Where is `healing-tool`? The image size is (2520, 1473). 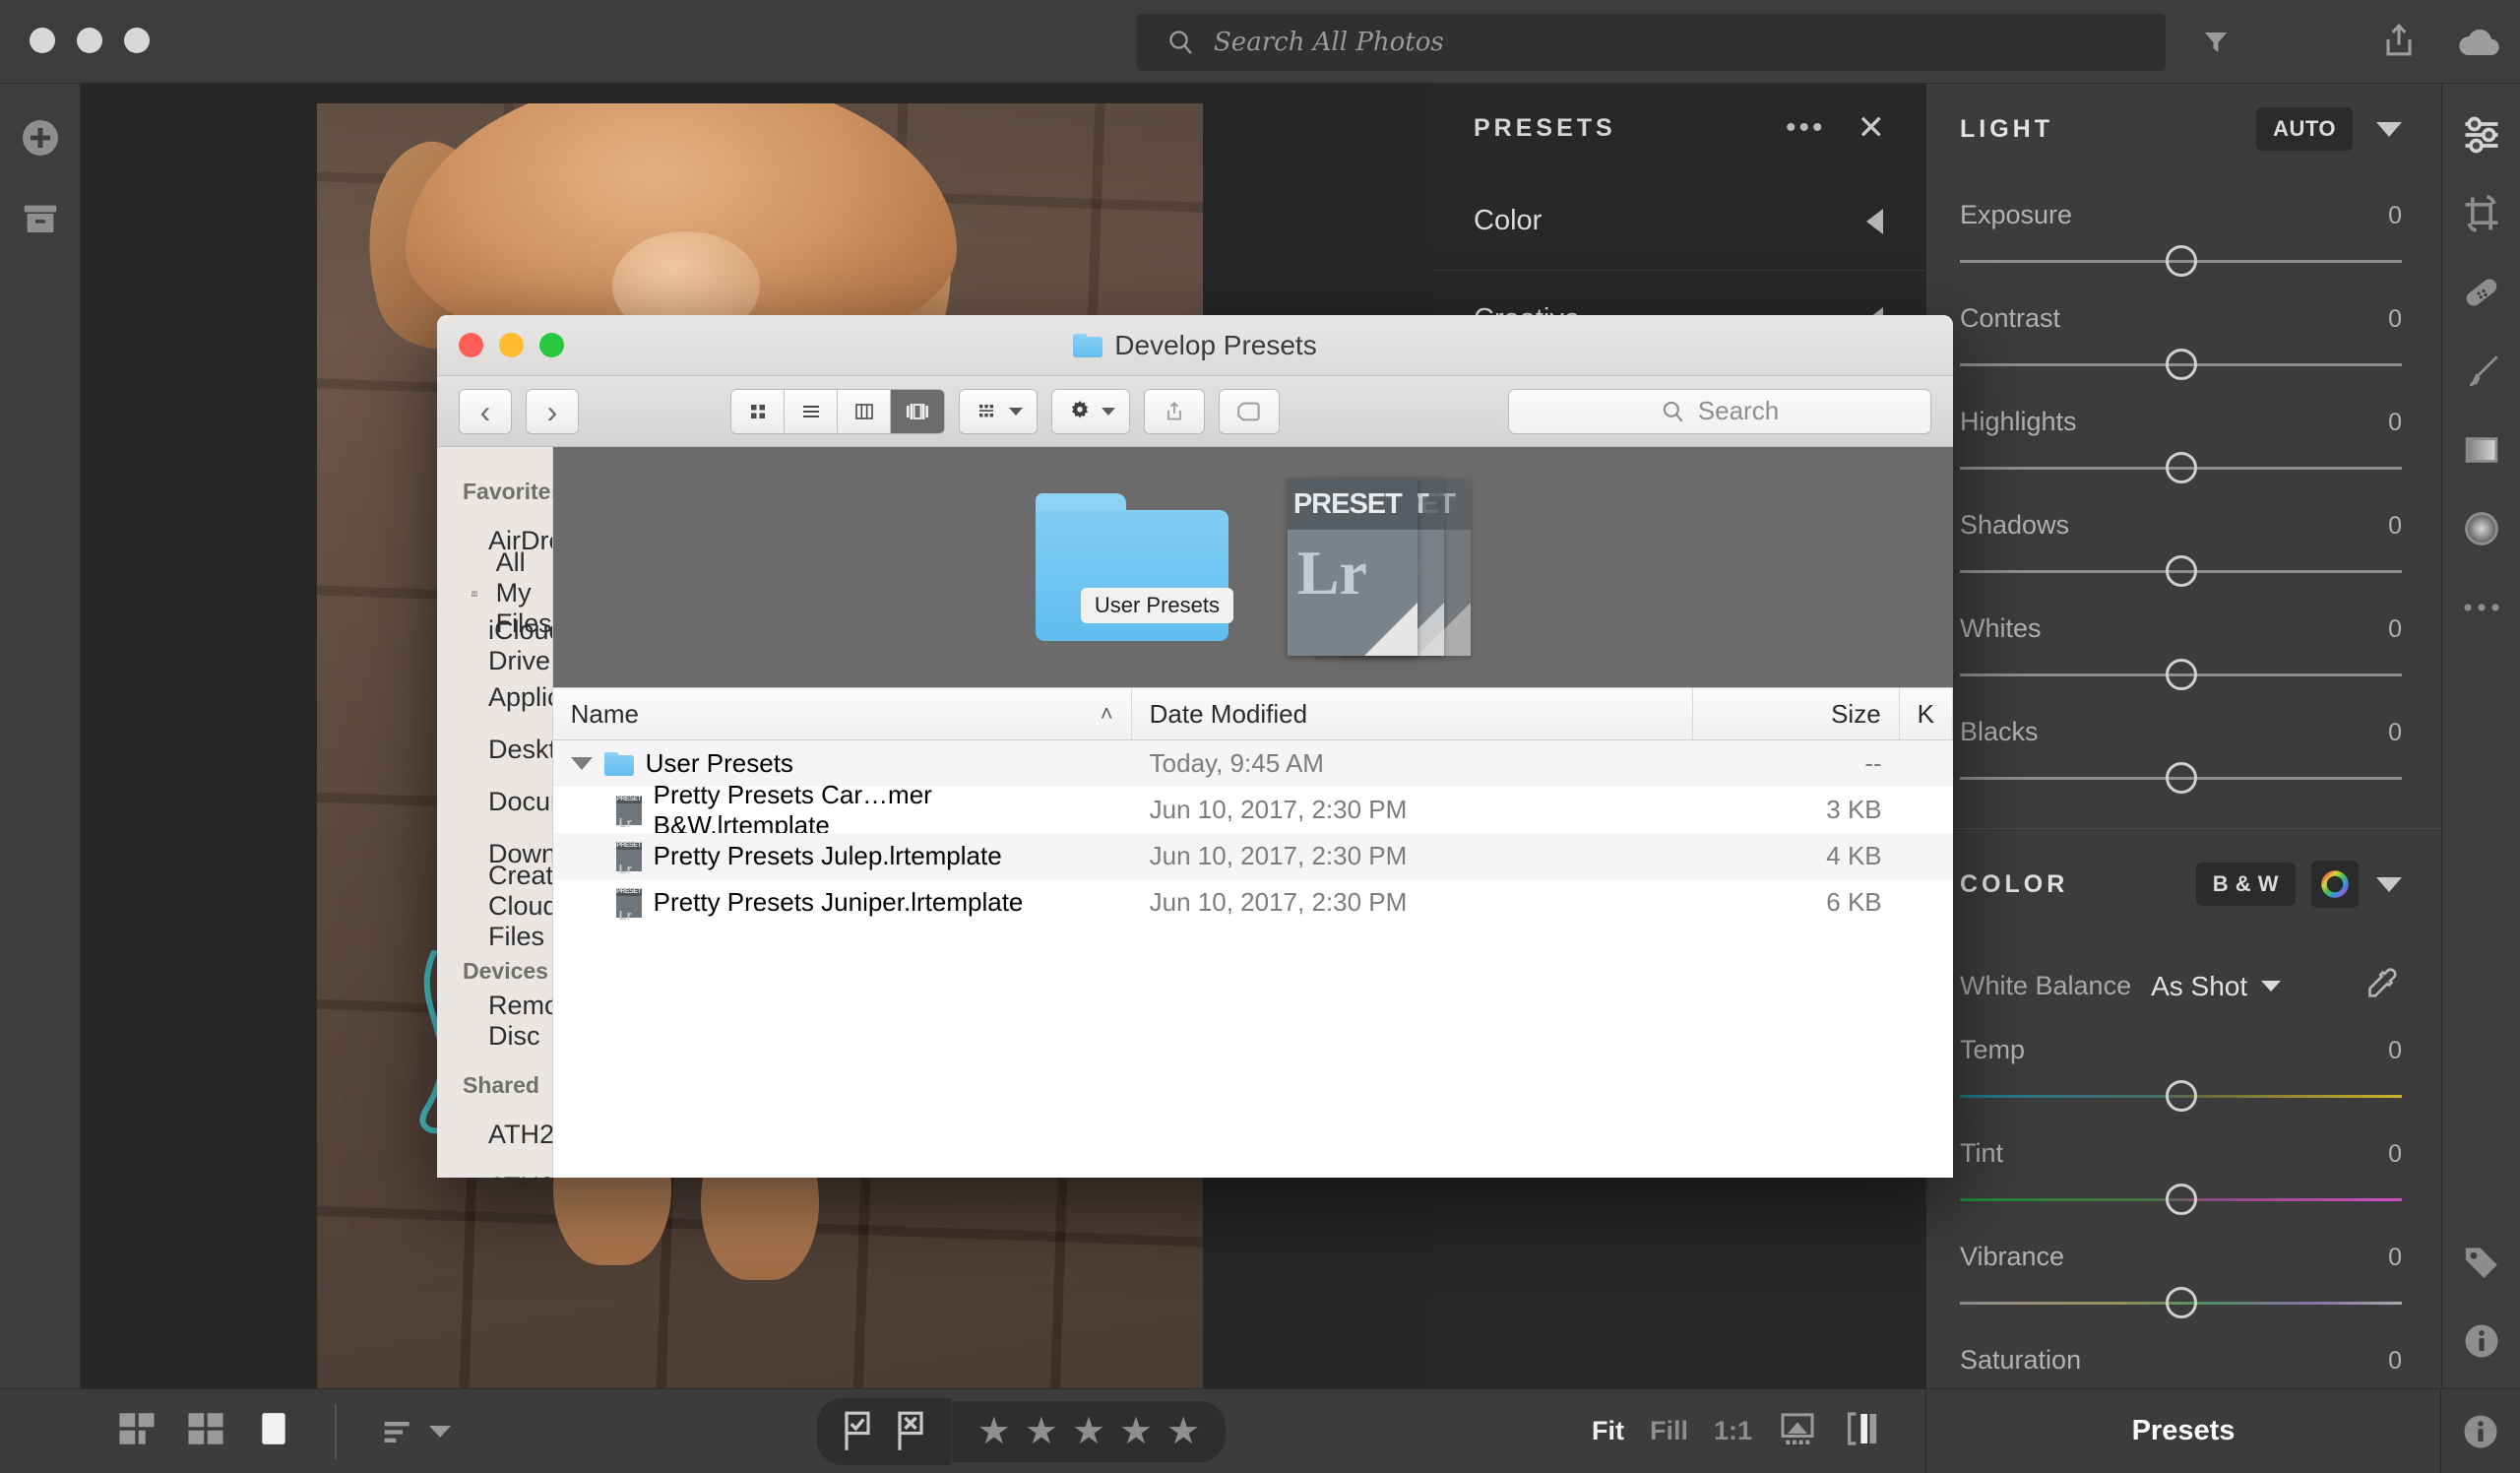 healing-tool is located at coordinates (2481, 292).